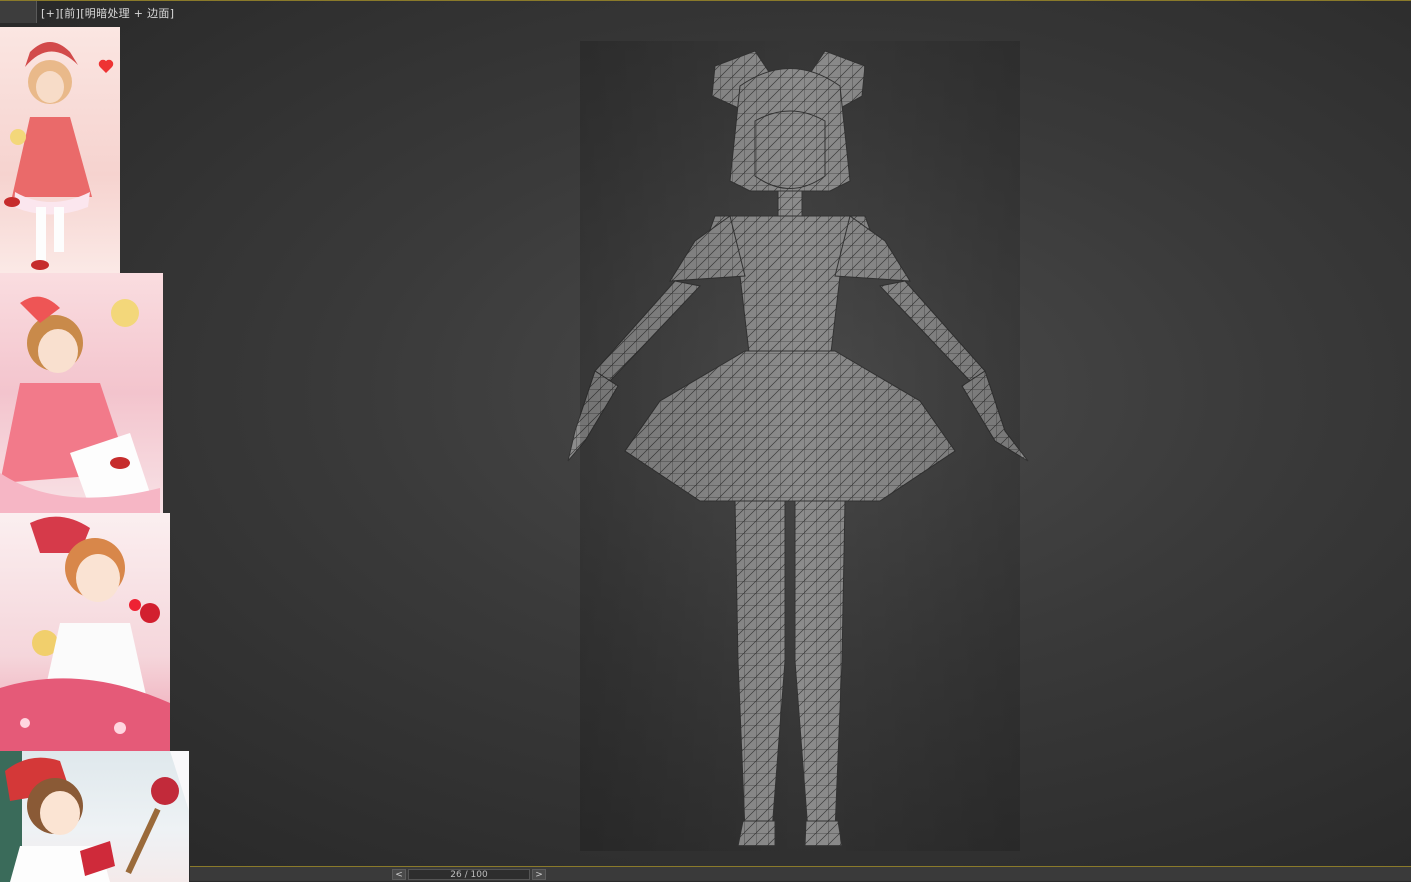  What do you see at coordinates (127, 13) in the screenshot?
I see `viewport-menu-shading: [明暗处理 + 边面]` at bounding box center [127, 13].